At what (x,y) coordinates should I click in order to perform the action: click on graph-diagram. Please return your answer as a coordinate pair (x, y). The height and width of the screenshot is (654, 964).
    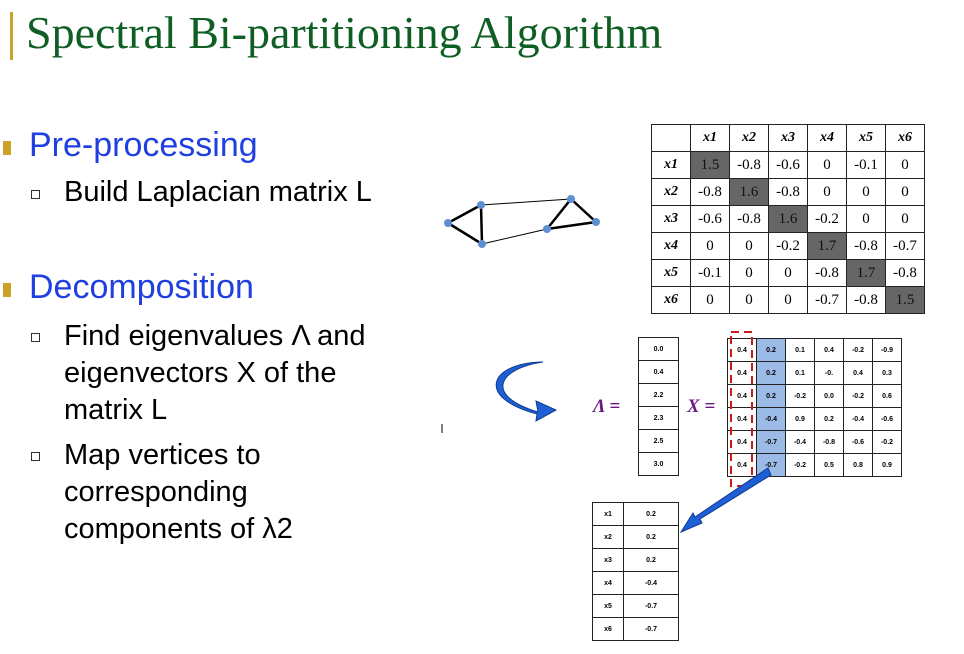
    Looking at the image, I should click on (522, 221).